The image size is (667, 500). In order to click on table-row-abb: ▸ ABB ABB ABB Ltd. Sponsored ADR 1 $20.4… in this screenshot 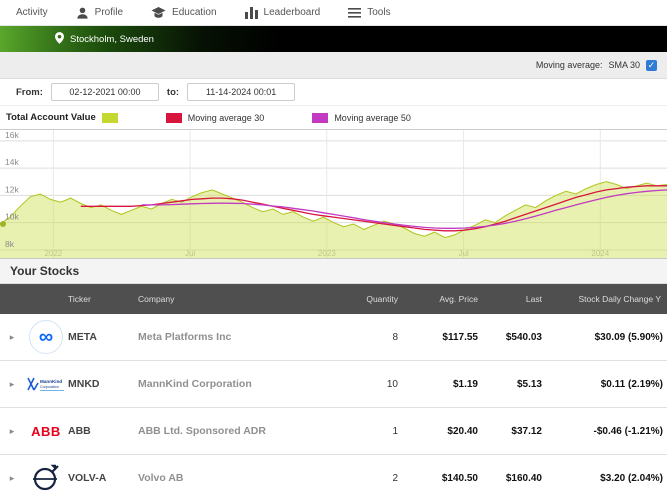, I will do `click(333, 431)`.